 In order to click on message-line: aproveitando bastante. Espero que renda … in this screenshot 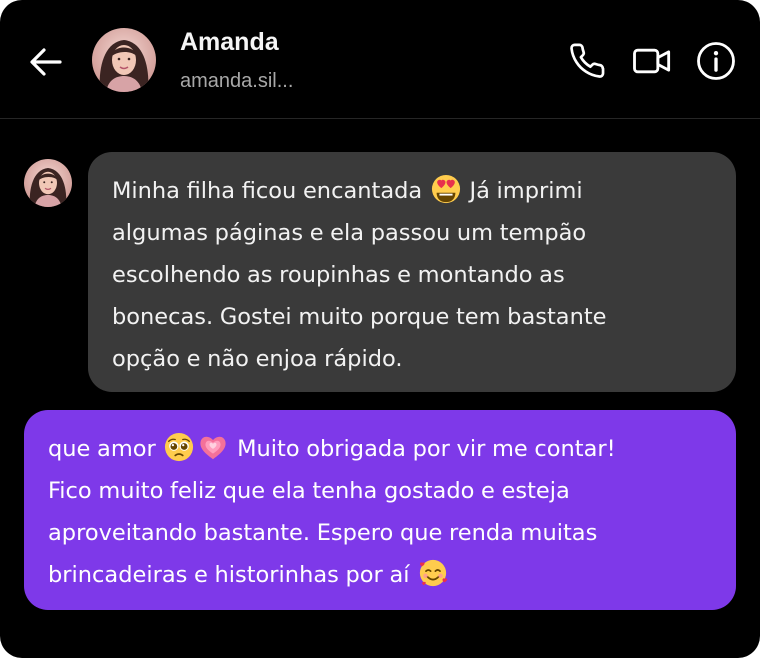, I will do `click(323, 533)`.